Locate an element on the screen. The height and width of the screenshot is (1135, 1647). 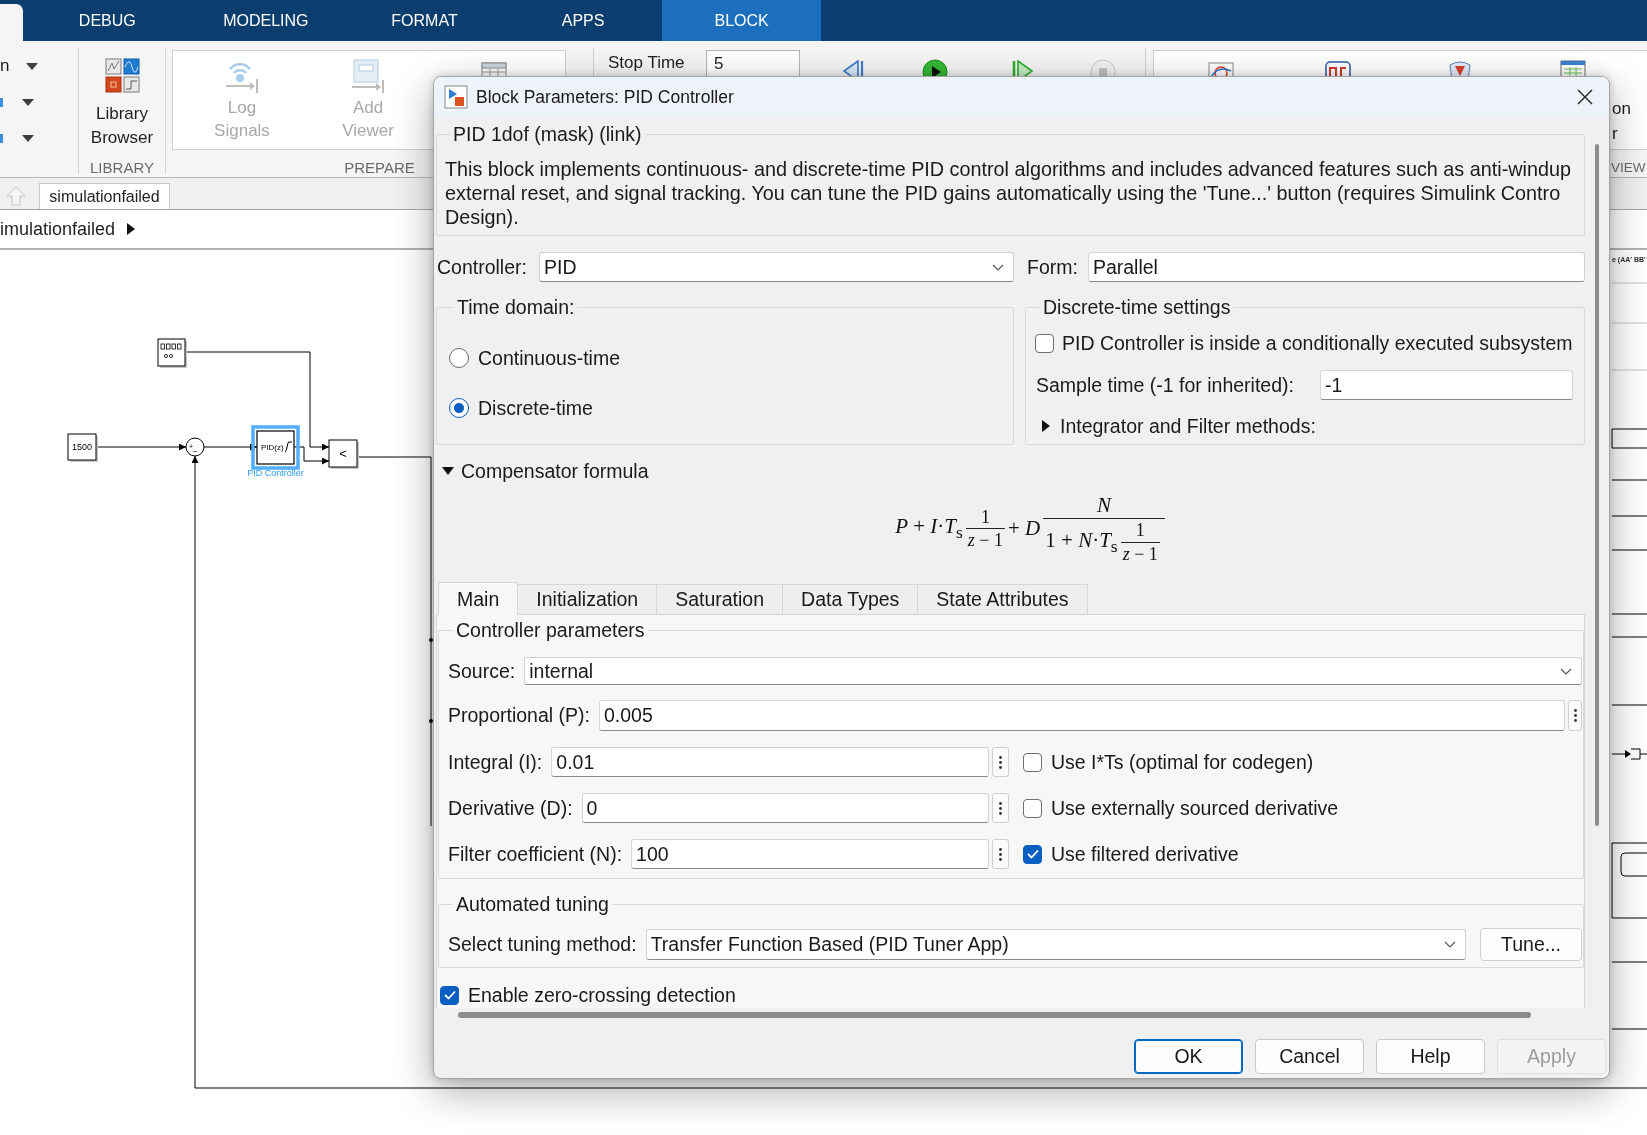
field-label: Proportional (P): is located at coordinates (519, 715).